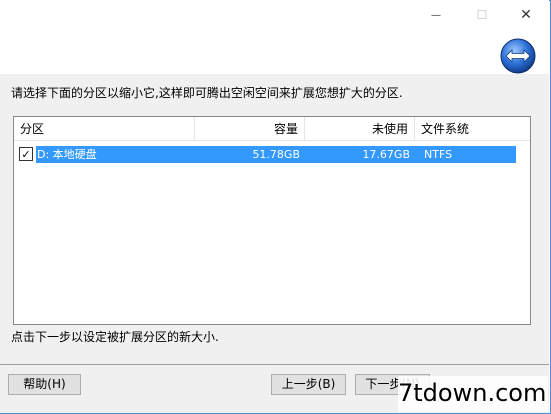 The height and width of the screenshot is (414, 551). Describe the element at coordinates (276, 154) in the screenshot. I see `partition-capacity: 51.78GB` at that location.